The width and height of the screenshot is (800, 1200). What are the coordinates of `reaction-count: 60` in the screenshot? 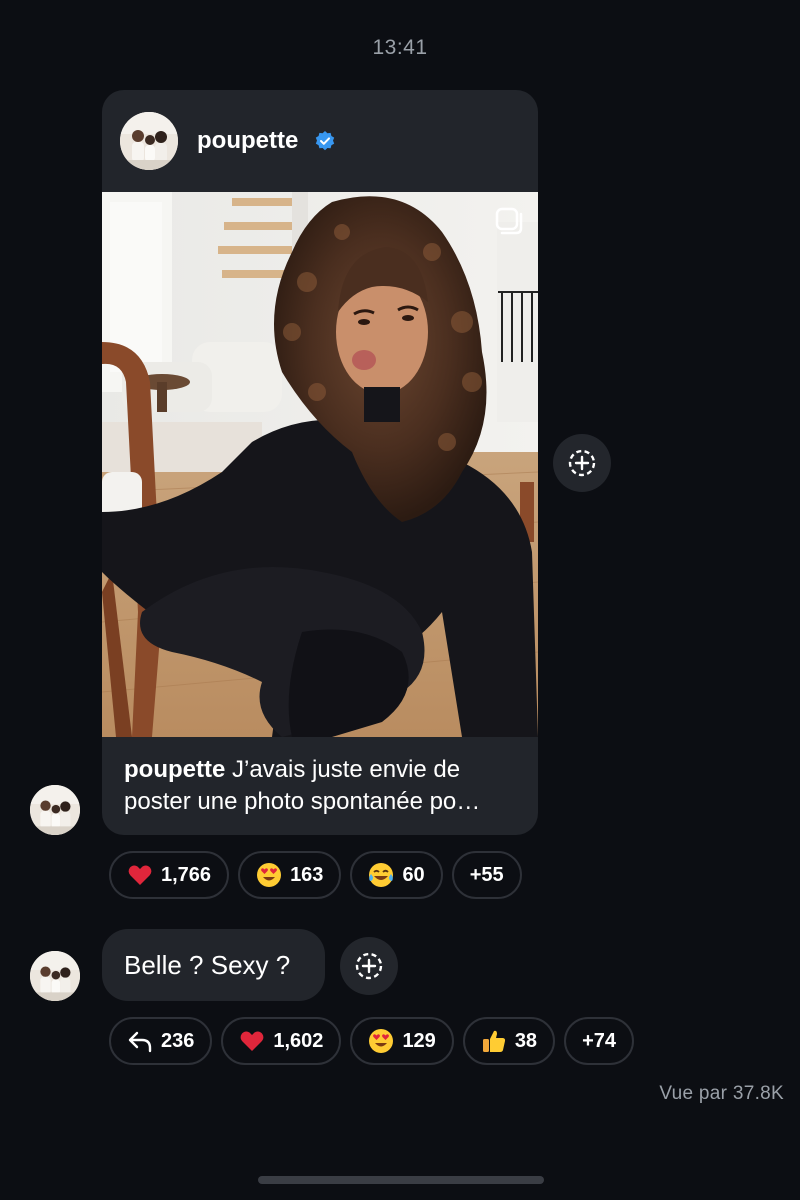 It's located at (413, 874).